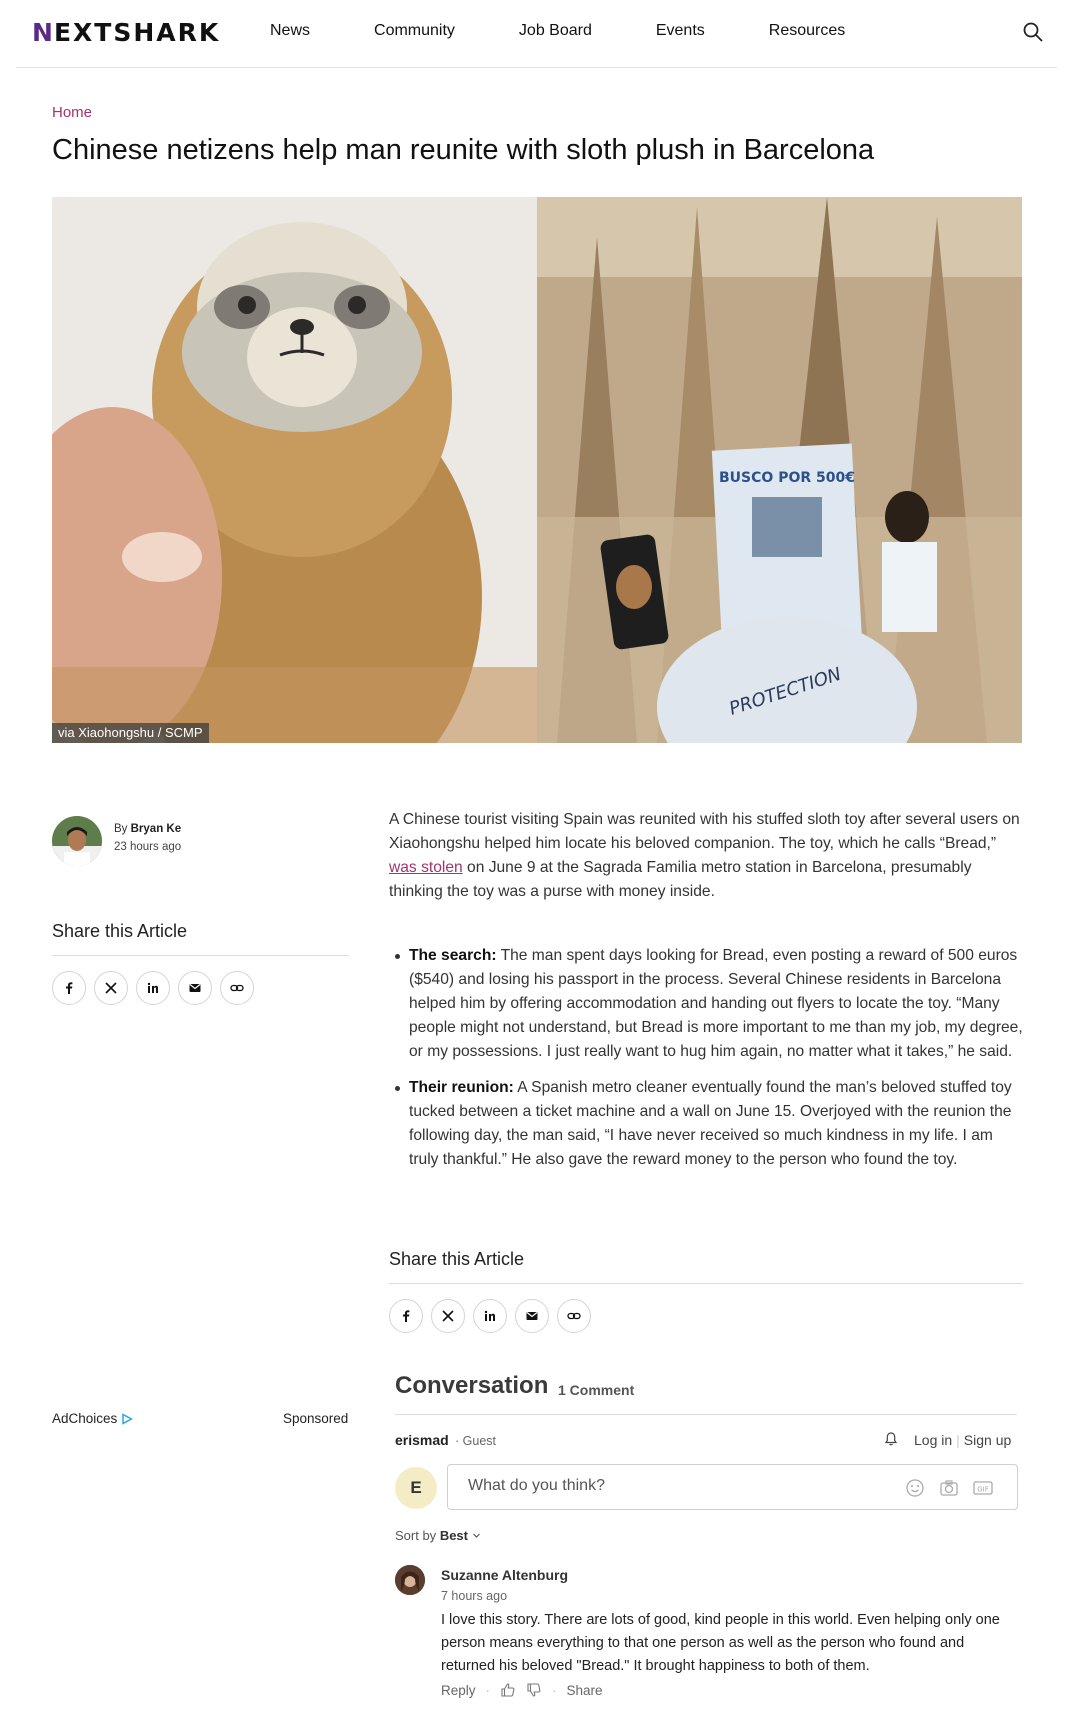 This screenshot has width=1073, height=1728. What do you see at coordinates (962, 1440) in the screenshot?
I see `auth-links: Log in | Sign up` at bounding box center [962, 1440].